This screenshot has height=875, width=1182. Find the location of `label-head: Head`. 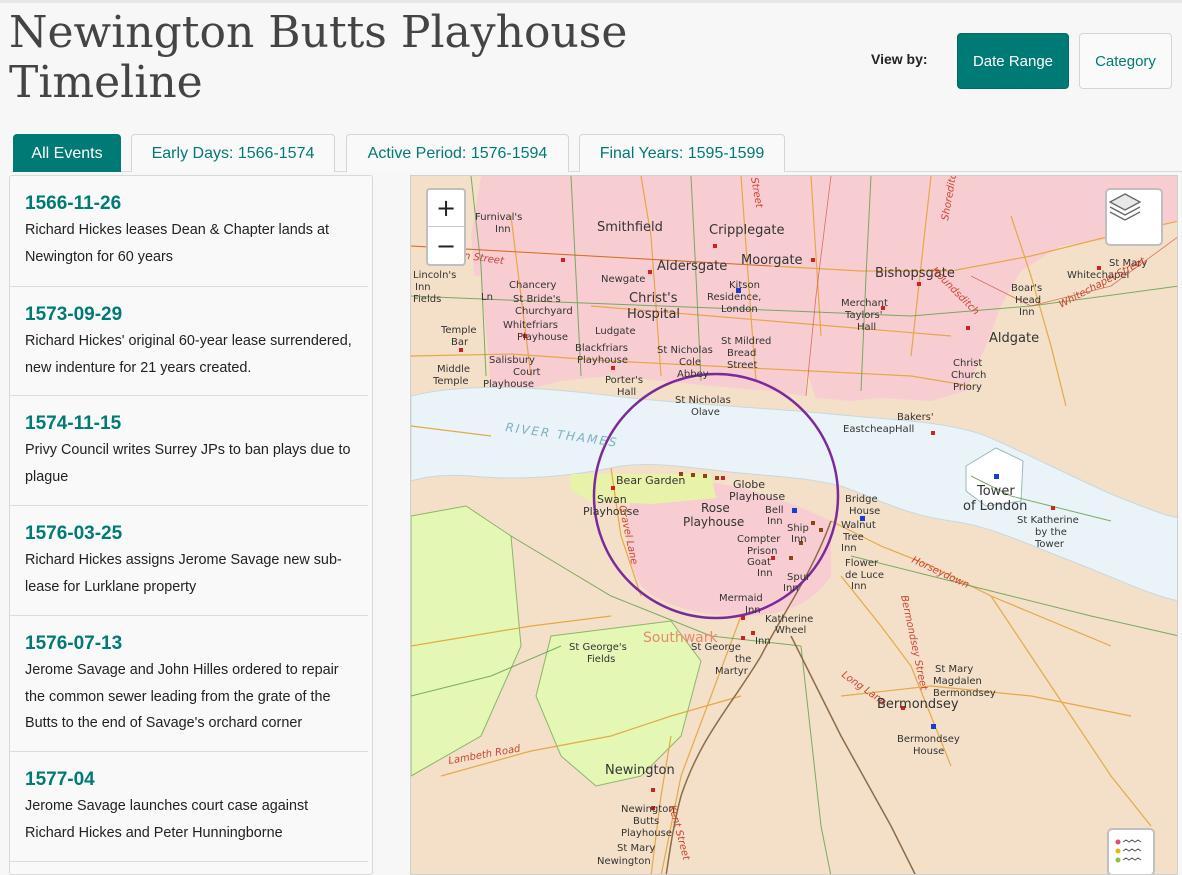

label-head: Head is located at coordinates (1028, 300).